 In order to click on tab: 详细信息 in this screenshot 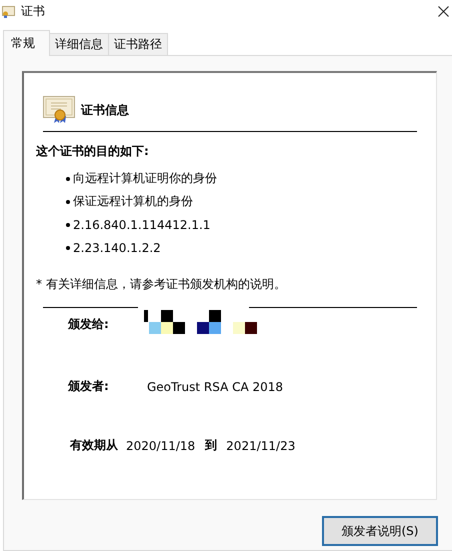, I will do `click(79, 44)`.